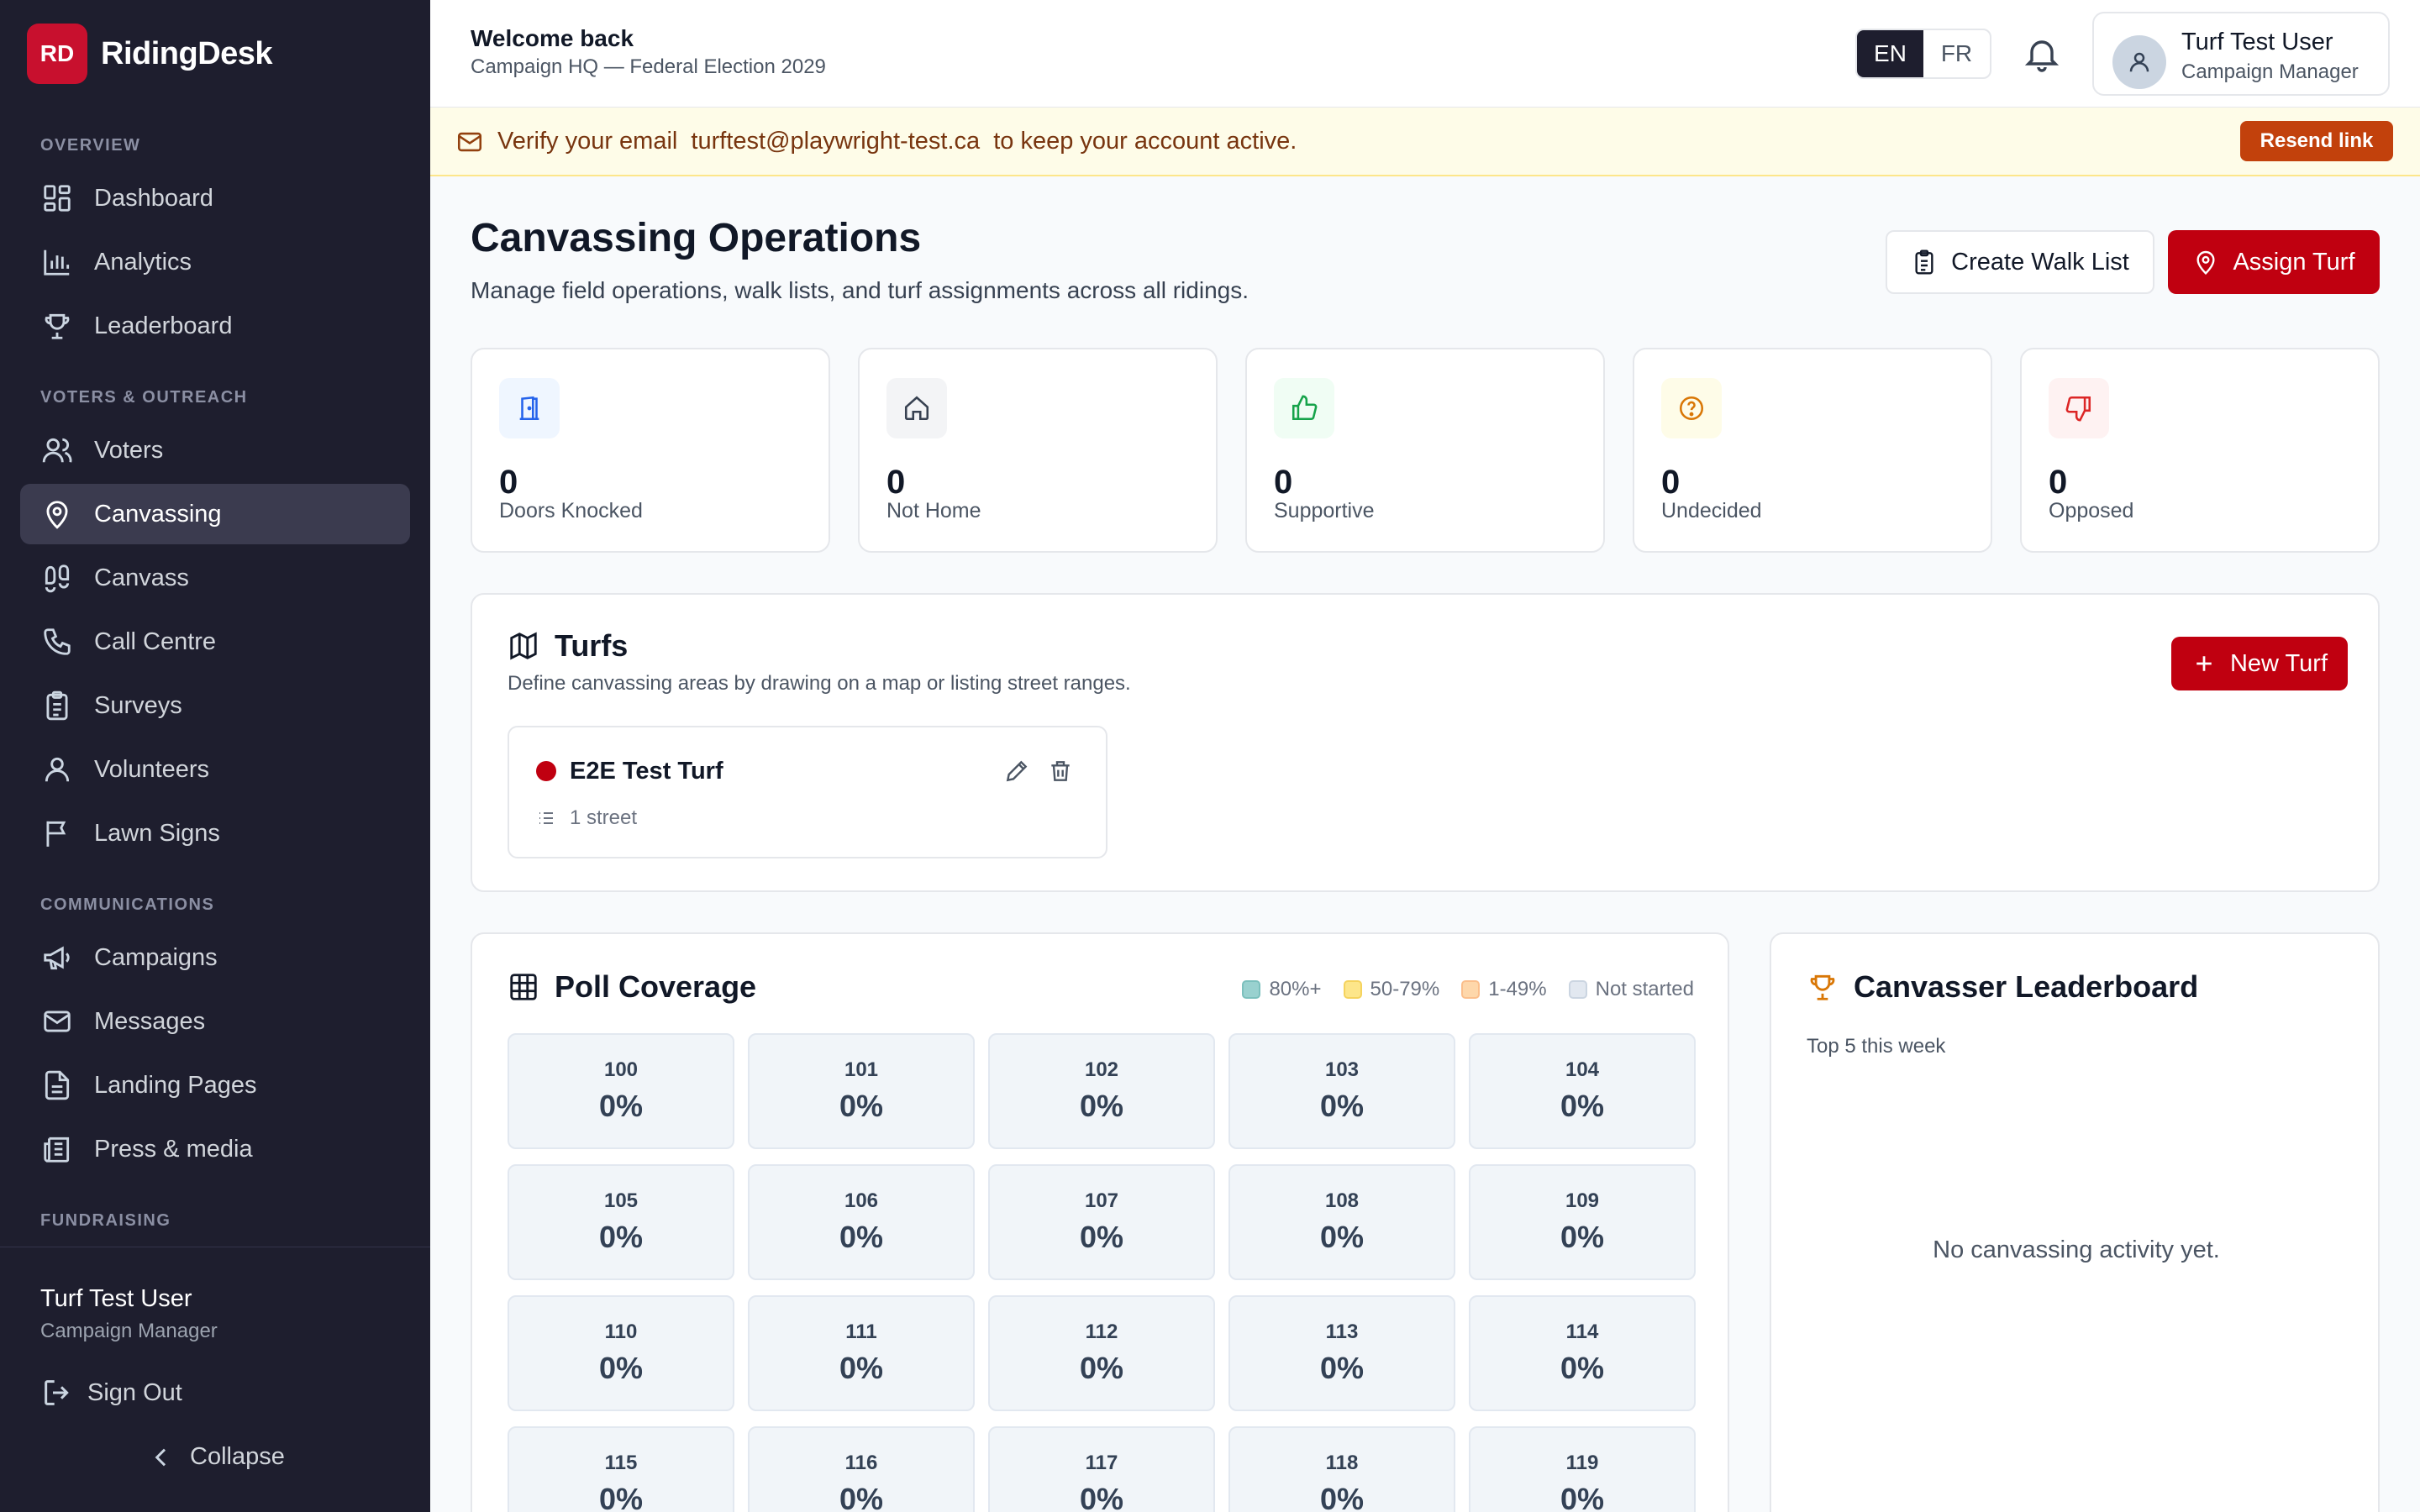 The width and height of the screenshot is (2420, 1512). Describe the element at coordinates (1324, 510) in the screenshot. I see `stat-label: Supportive` at that location.